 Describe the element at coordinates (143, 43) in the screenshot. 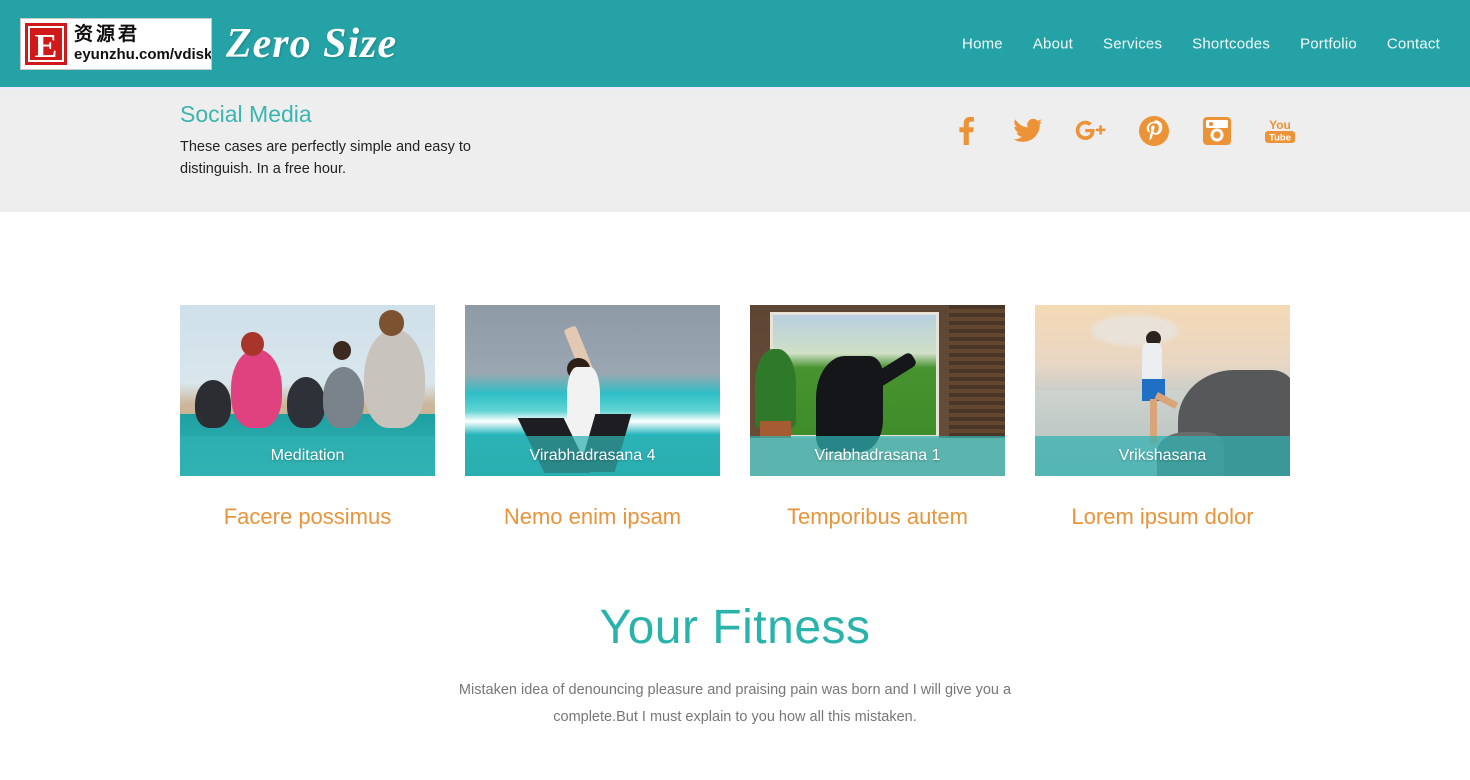

I see `logo-text: 资源君 eyunzhu.com/vdisk` at that location.